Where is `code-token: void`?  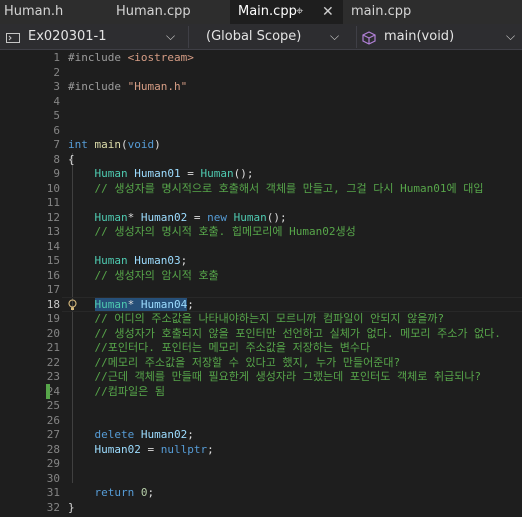 code-token: void is located at coordinates (141, 144).